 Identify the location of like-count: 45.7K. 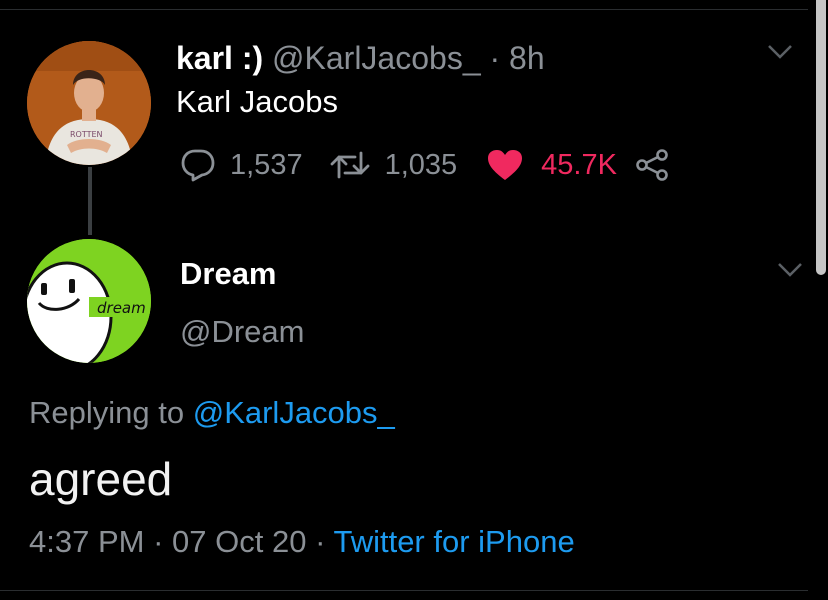
(579, 164).